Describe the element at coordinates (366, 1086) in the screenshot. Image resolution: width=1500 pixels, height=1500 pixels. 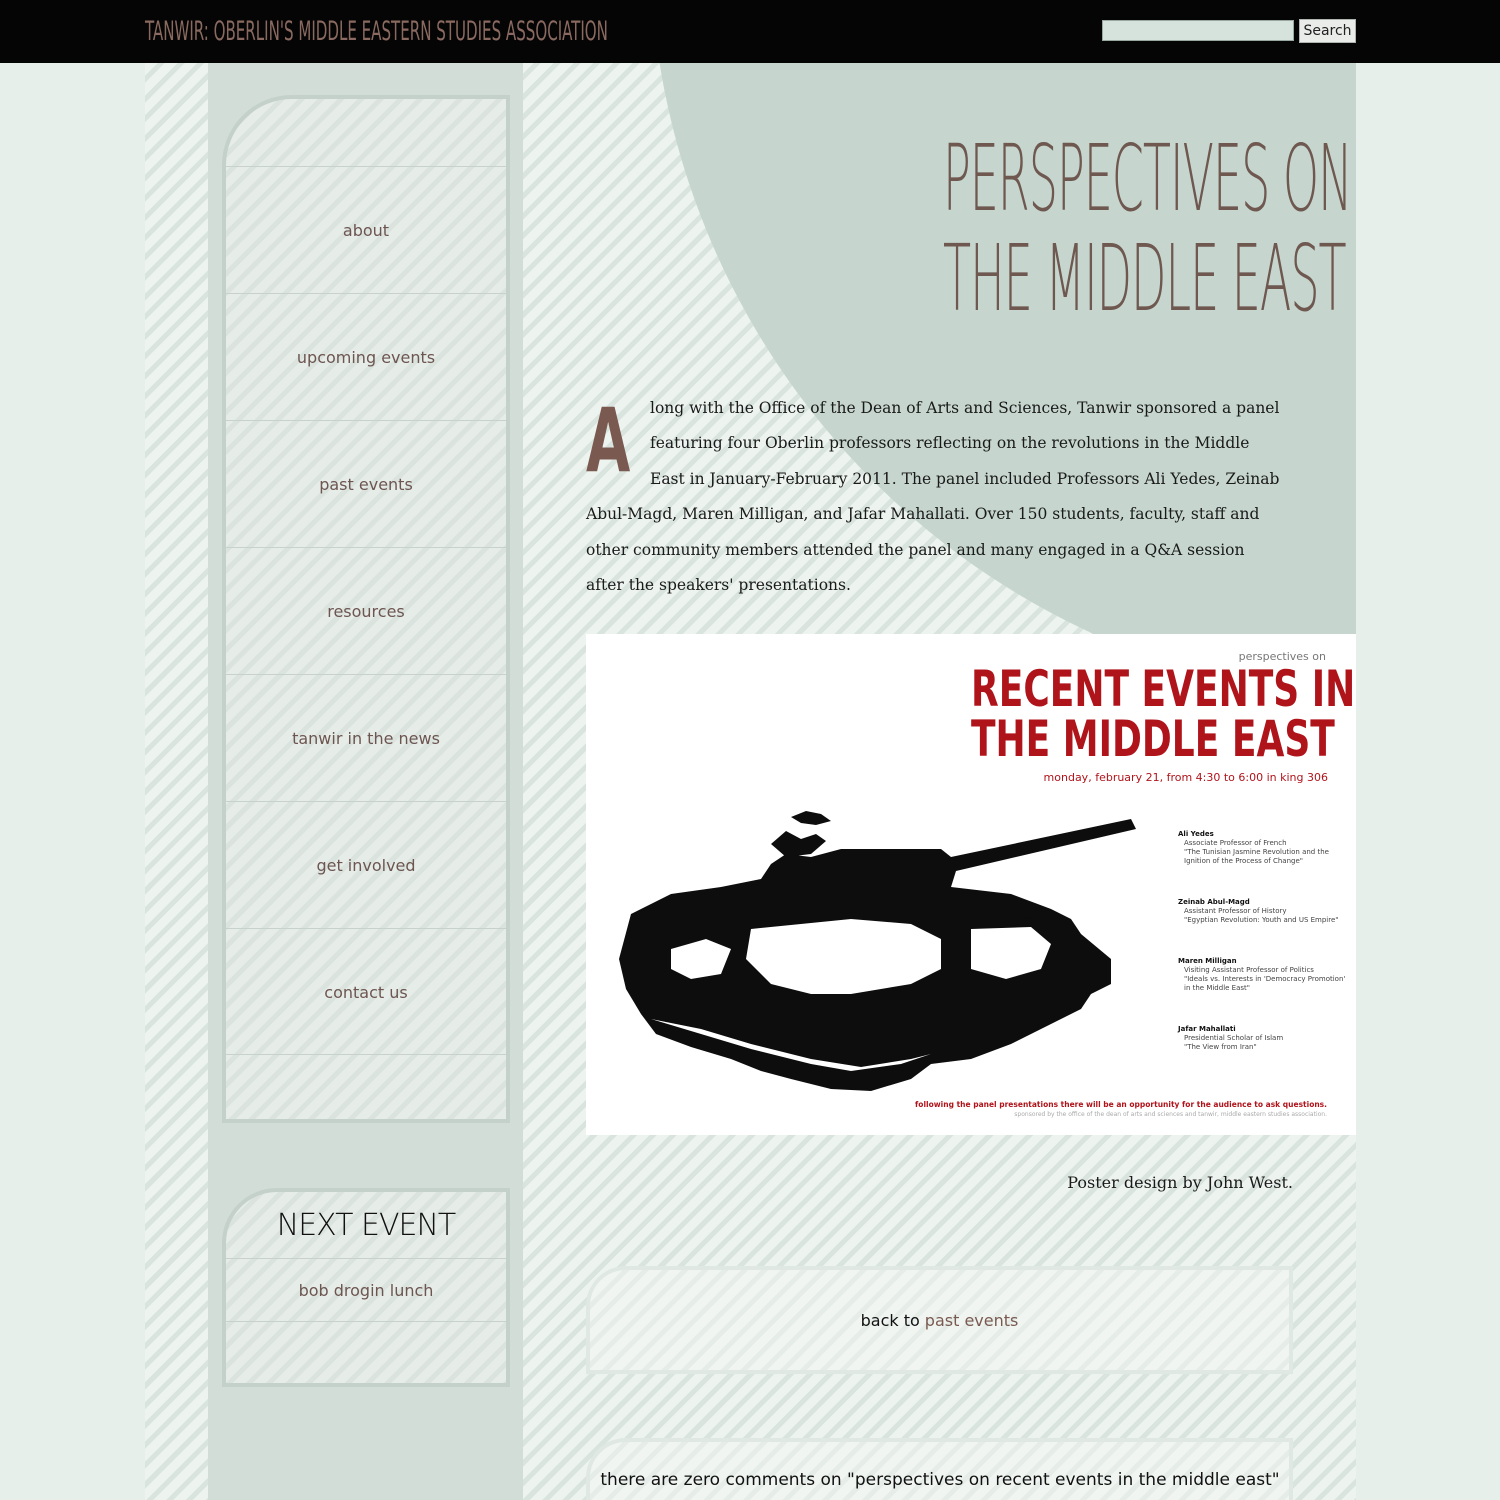
I see `nav-footer-divider` at that location.